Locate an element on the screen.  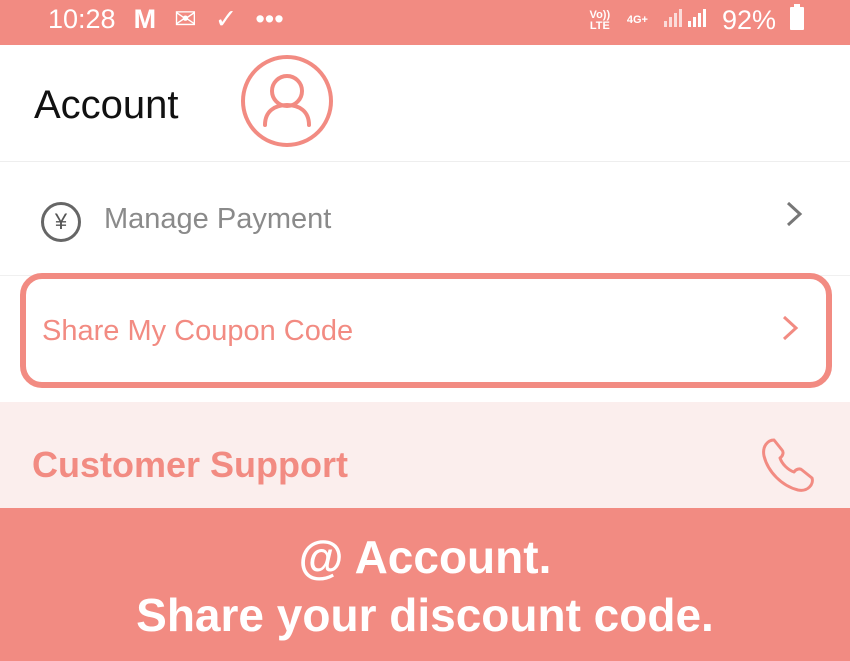
yen-icon: ¥ is located at coordinates (61, 222).